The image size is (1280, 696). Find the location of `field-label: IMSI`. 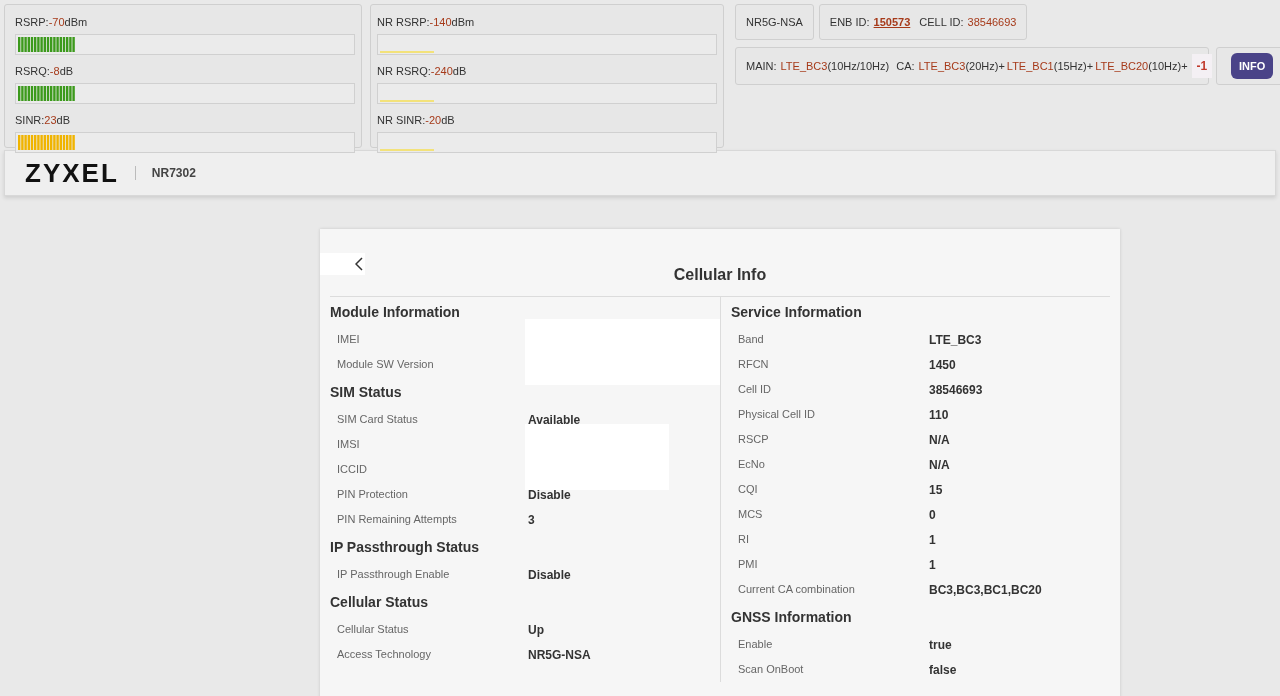

field-label: IMSI is located at coordinates (349, 445).